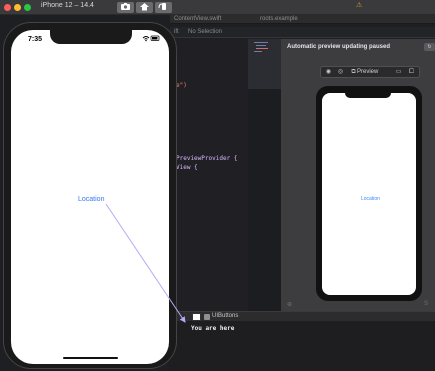 The width and height of the screenshot is (435, 371). What do you see at coordinates (289, 304) in the screenshot?
I see `pin-icon: ⊕` at bounding box center [289, 304].